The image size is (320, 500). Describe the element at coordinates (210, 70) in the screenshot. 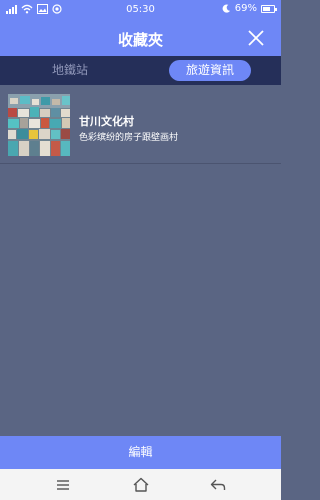

I see `tab-travel-info: 旅遊資訊` at that location.